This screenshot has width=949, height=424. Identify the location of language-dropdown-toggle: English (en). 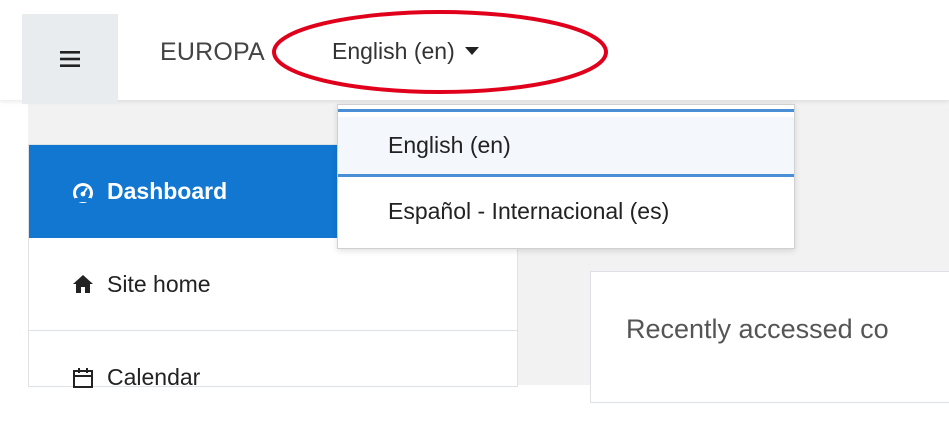
(405, 51).